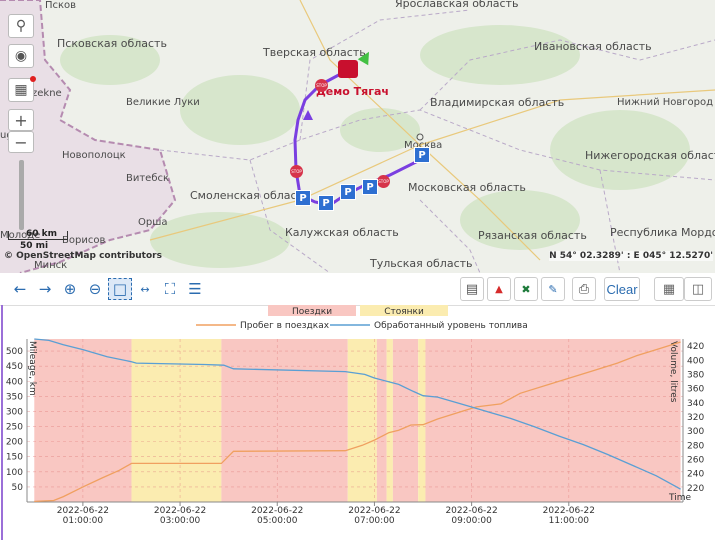 The image size is (715, 544). I want to click on city-label-pskov: Псков, so click(61, 5).